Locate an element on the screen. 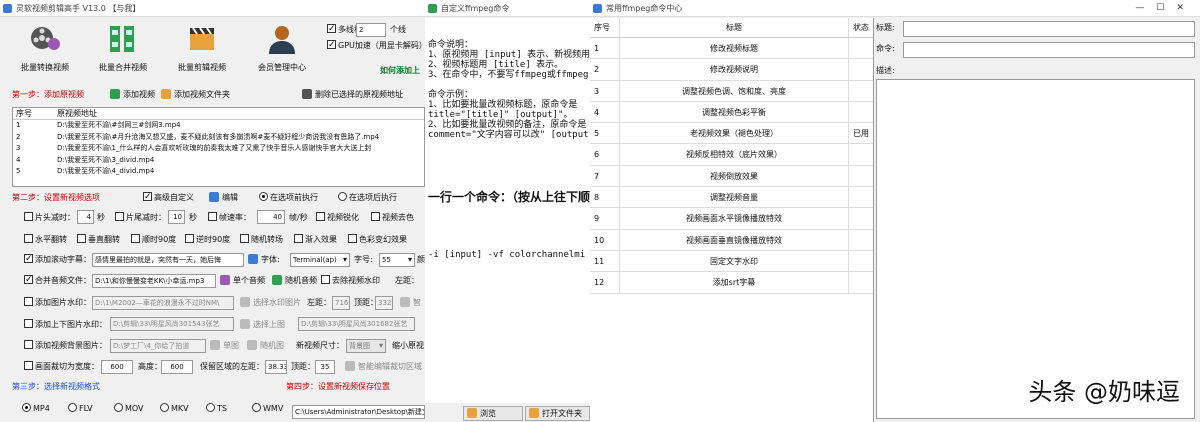  shuffle-icon is located at coordinates (277, 280).